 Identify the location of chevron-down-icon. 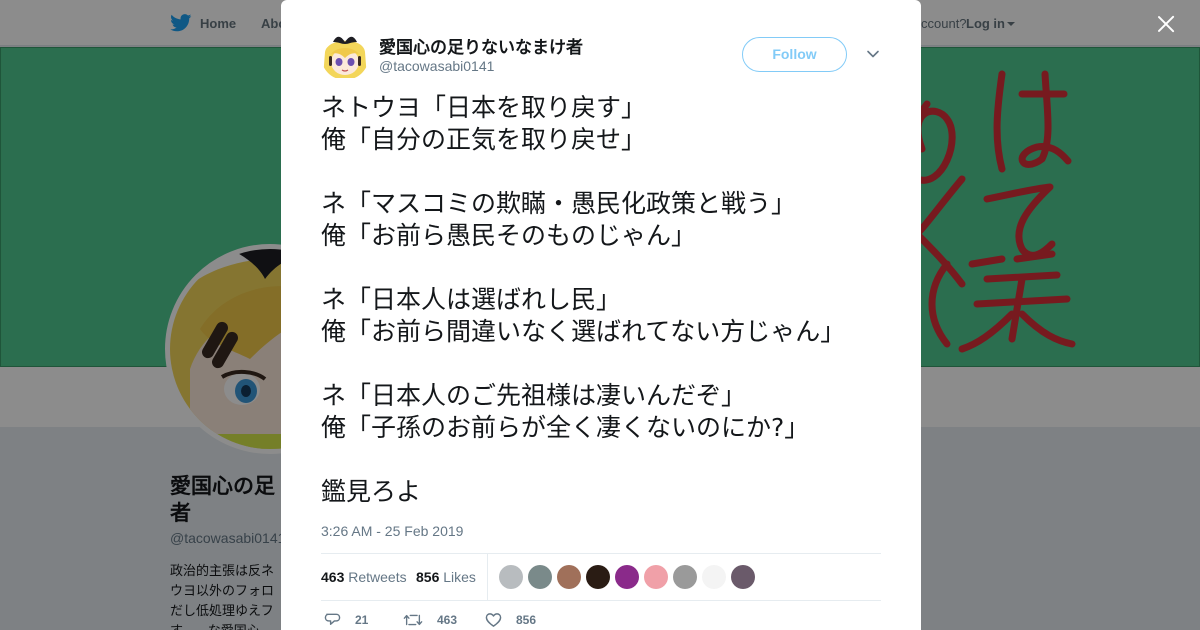
(873, 54).